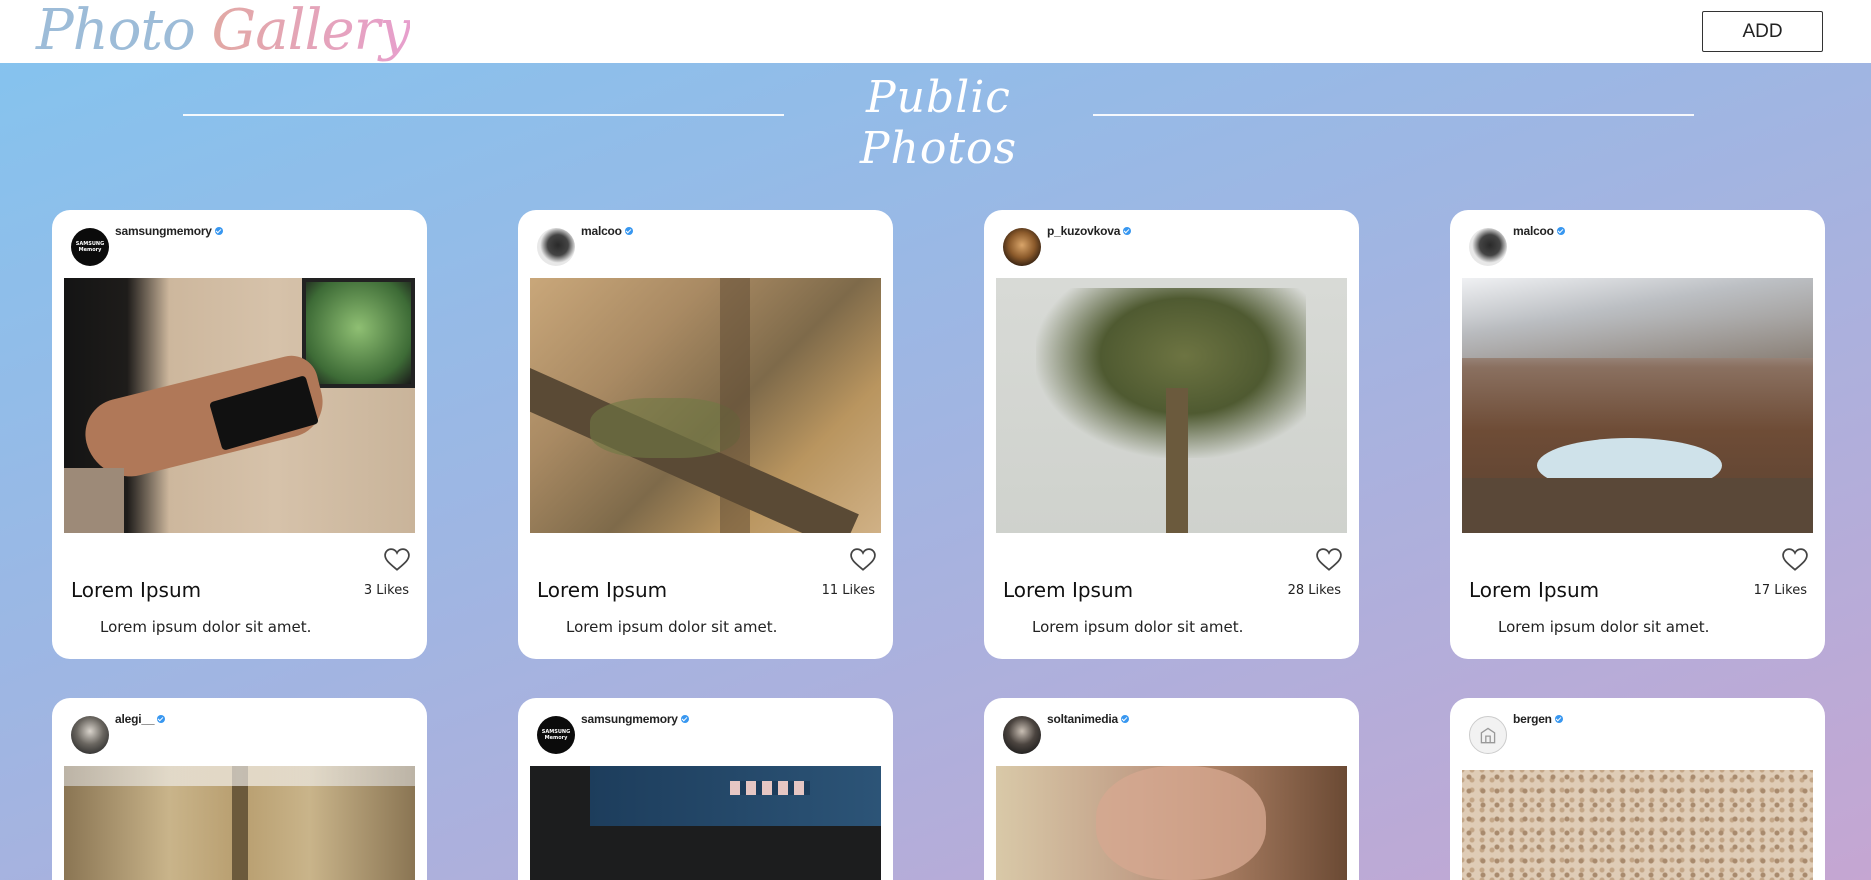 The height and width of the screenshot is (880, 1871). What do you see at coordinates (1314, 590) in the screenshot?
I see `likes-count: 28 Likes` at bounding box center [1314, 590].